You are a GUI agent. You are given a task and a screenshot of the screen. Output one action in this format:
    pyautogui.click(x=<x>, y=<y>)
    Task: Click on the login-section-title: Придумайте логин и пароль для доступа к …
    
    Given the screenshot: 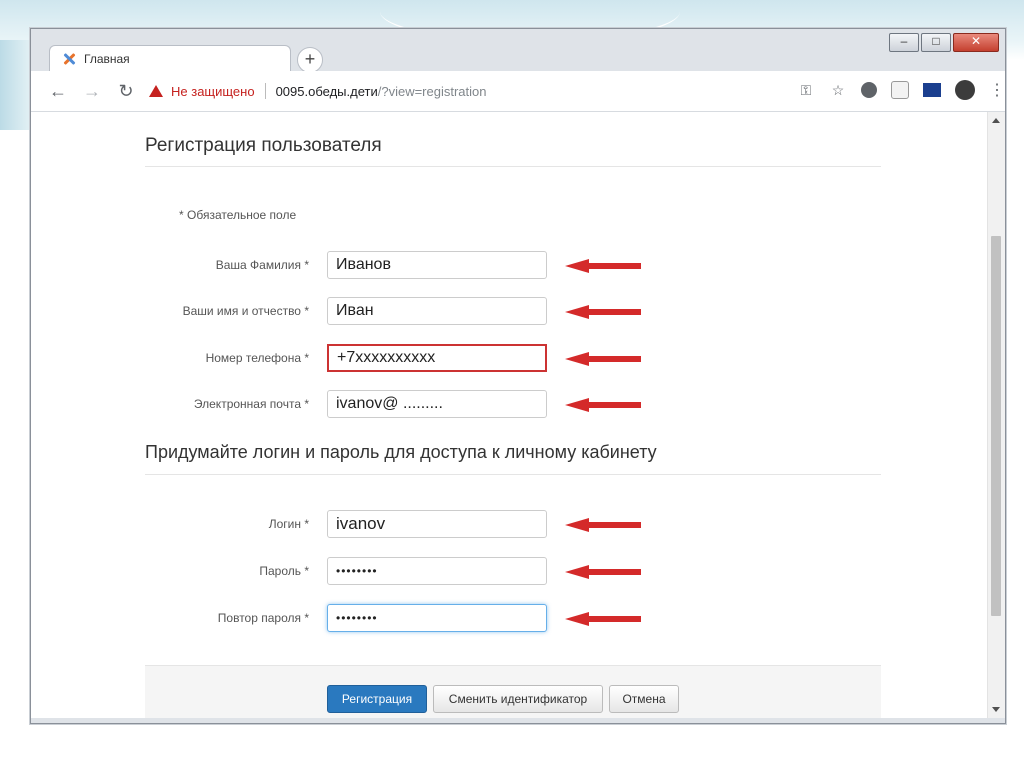 What is the action you would take?
    pyautogui.click(x=401, y=452)
    